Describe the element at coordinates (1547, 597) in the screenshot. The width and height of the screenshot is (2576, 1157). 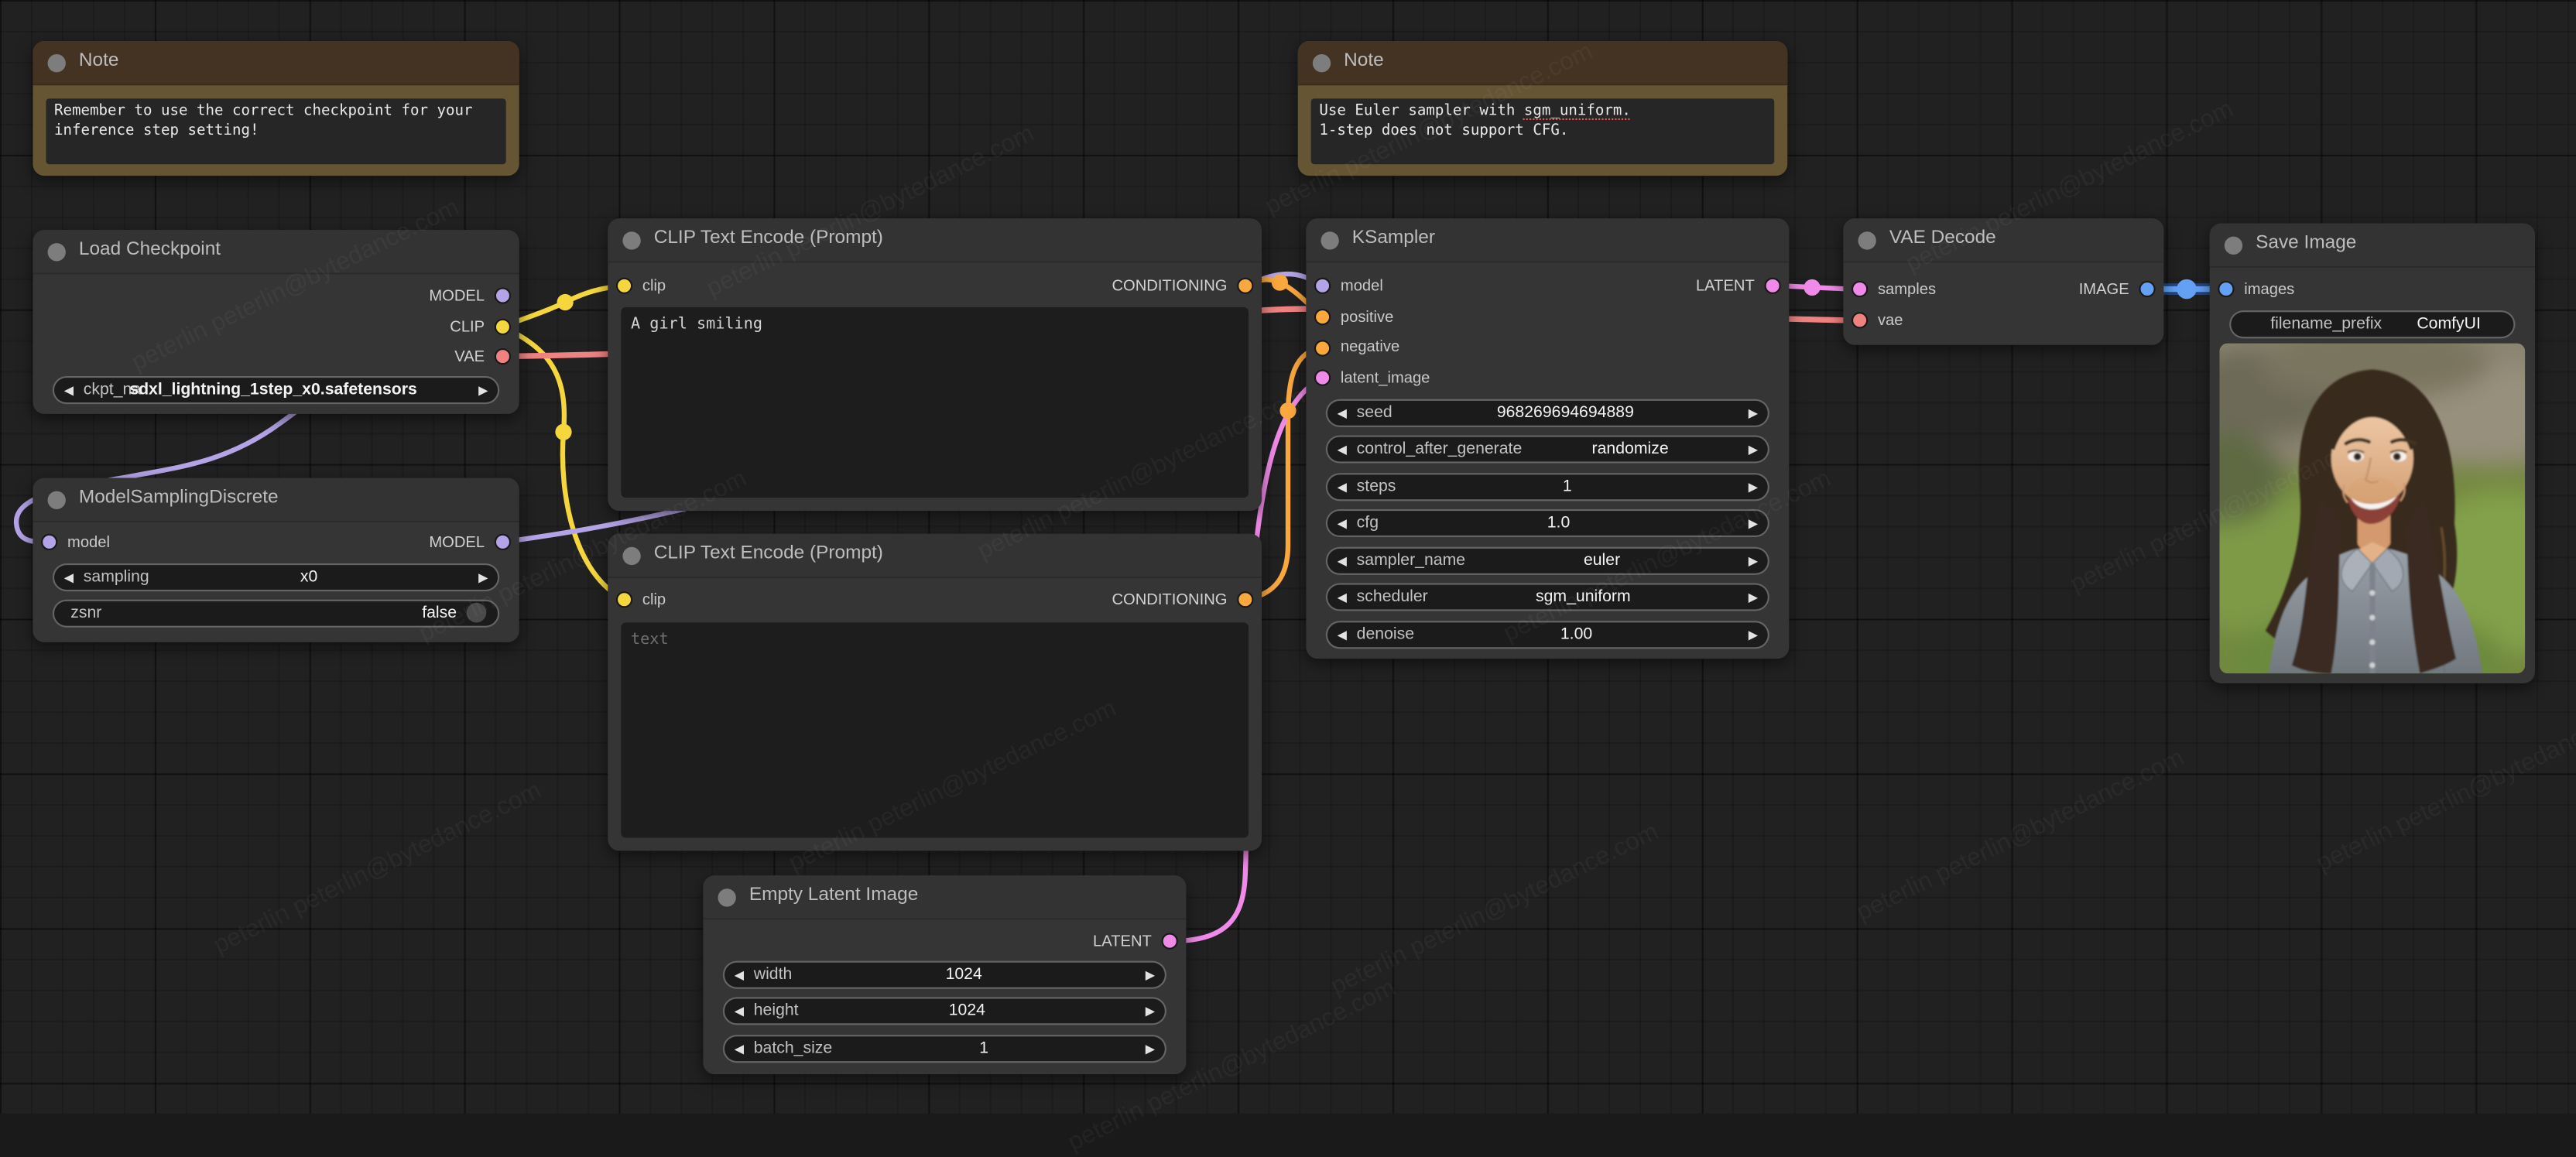
I see `scheduler-combo: ◀ scheduler sgm_uniform ▶` at that location.